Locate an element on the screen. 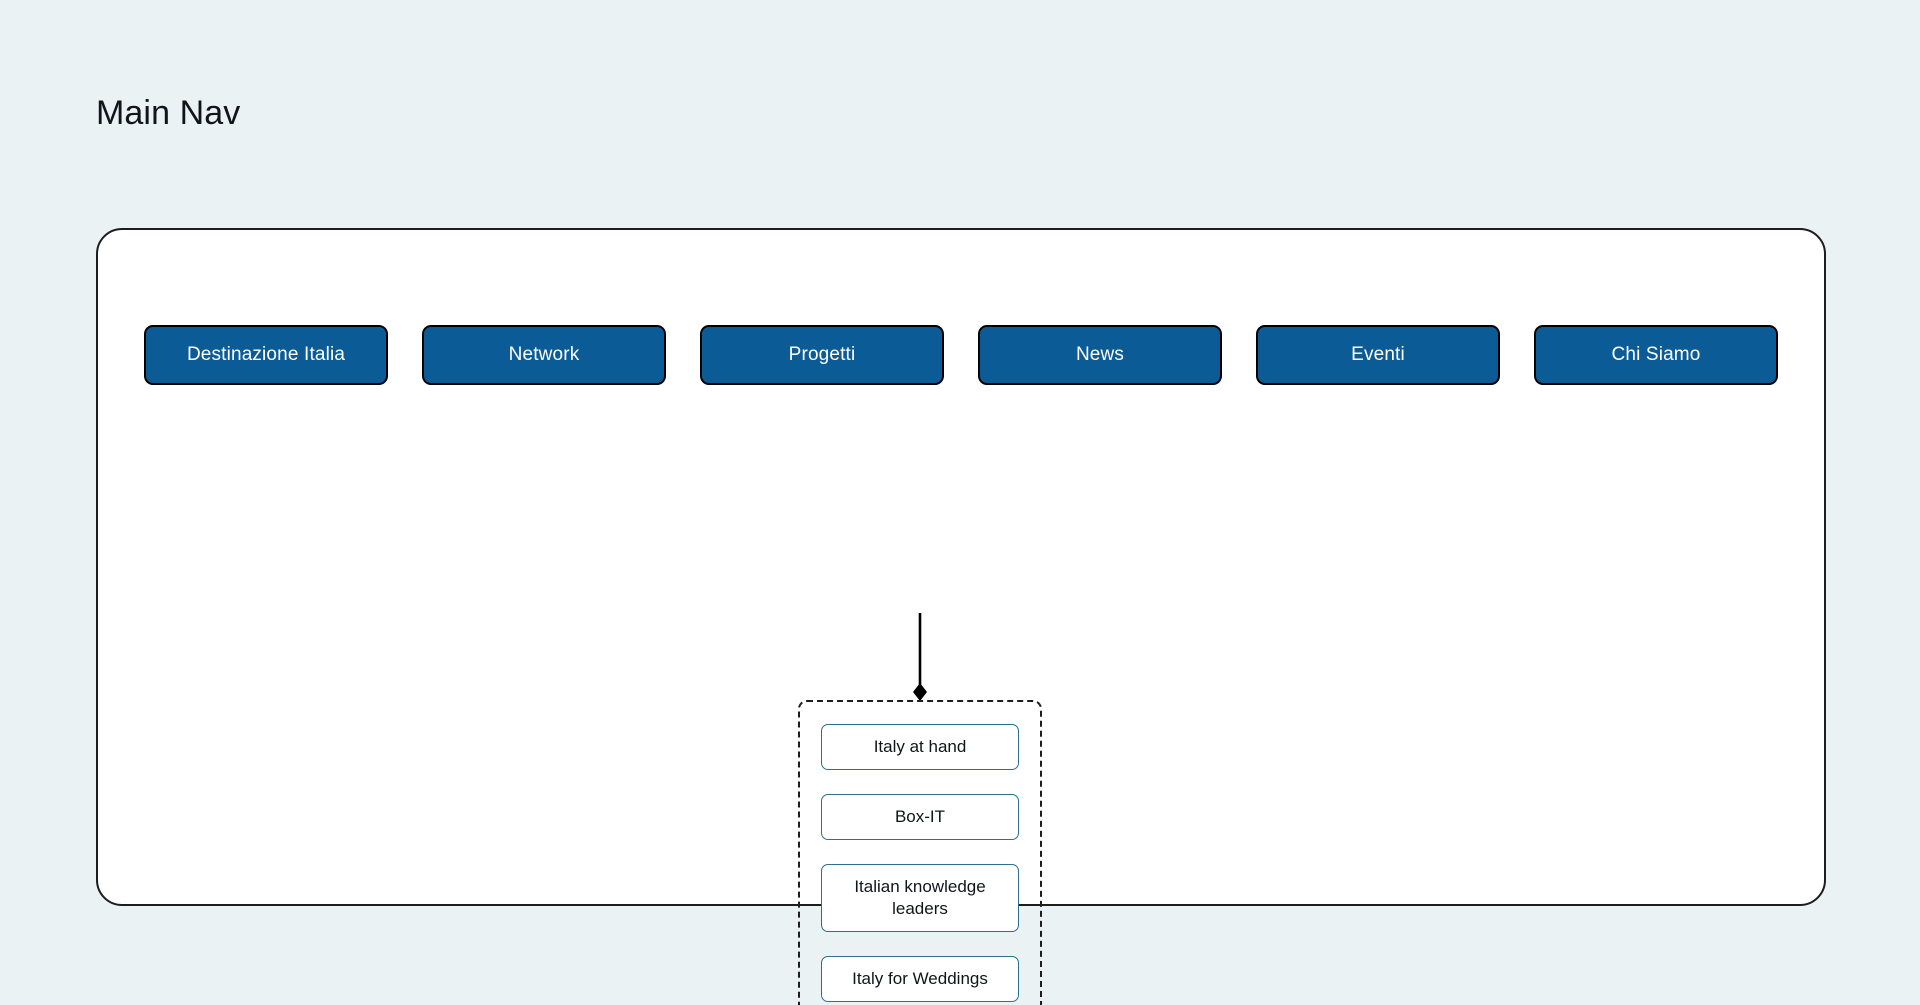  nav-button-network: Network is located at coordinates (544, 355).